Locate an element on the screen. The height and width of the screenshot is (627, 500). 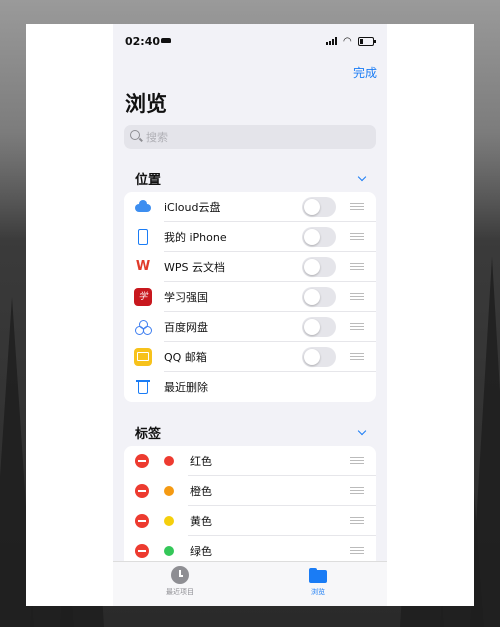
status-time: 02:40 is located at coordinates (143, 41).